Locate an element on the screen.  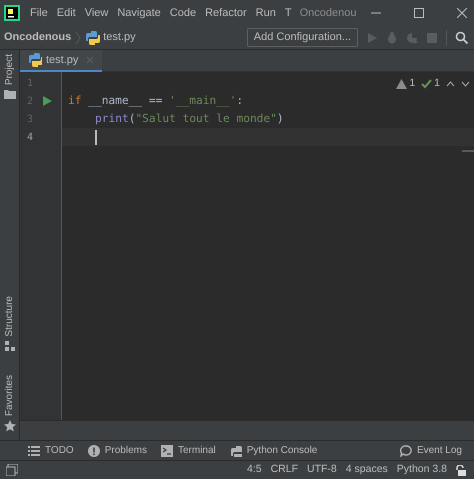
python-icon is located at coordinates (236, 450).